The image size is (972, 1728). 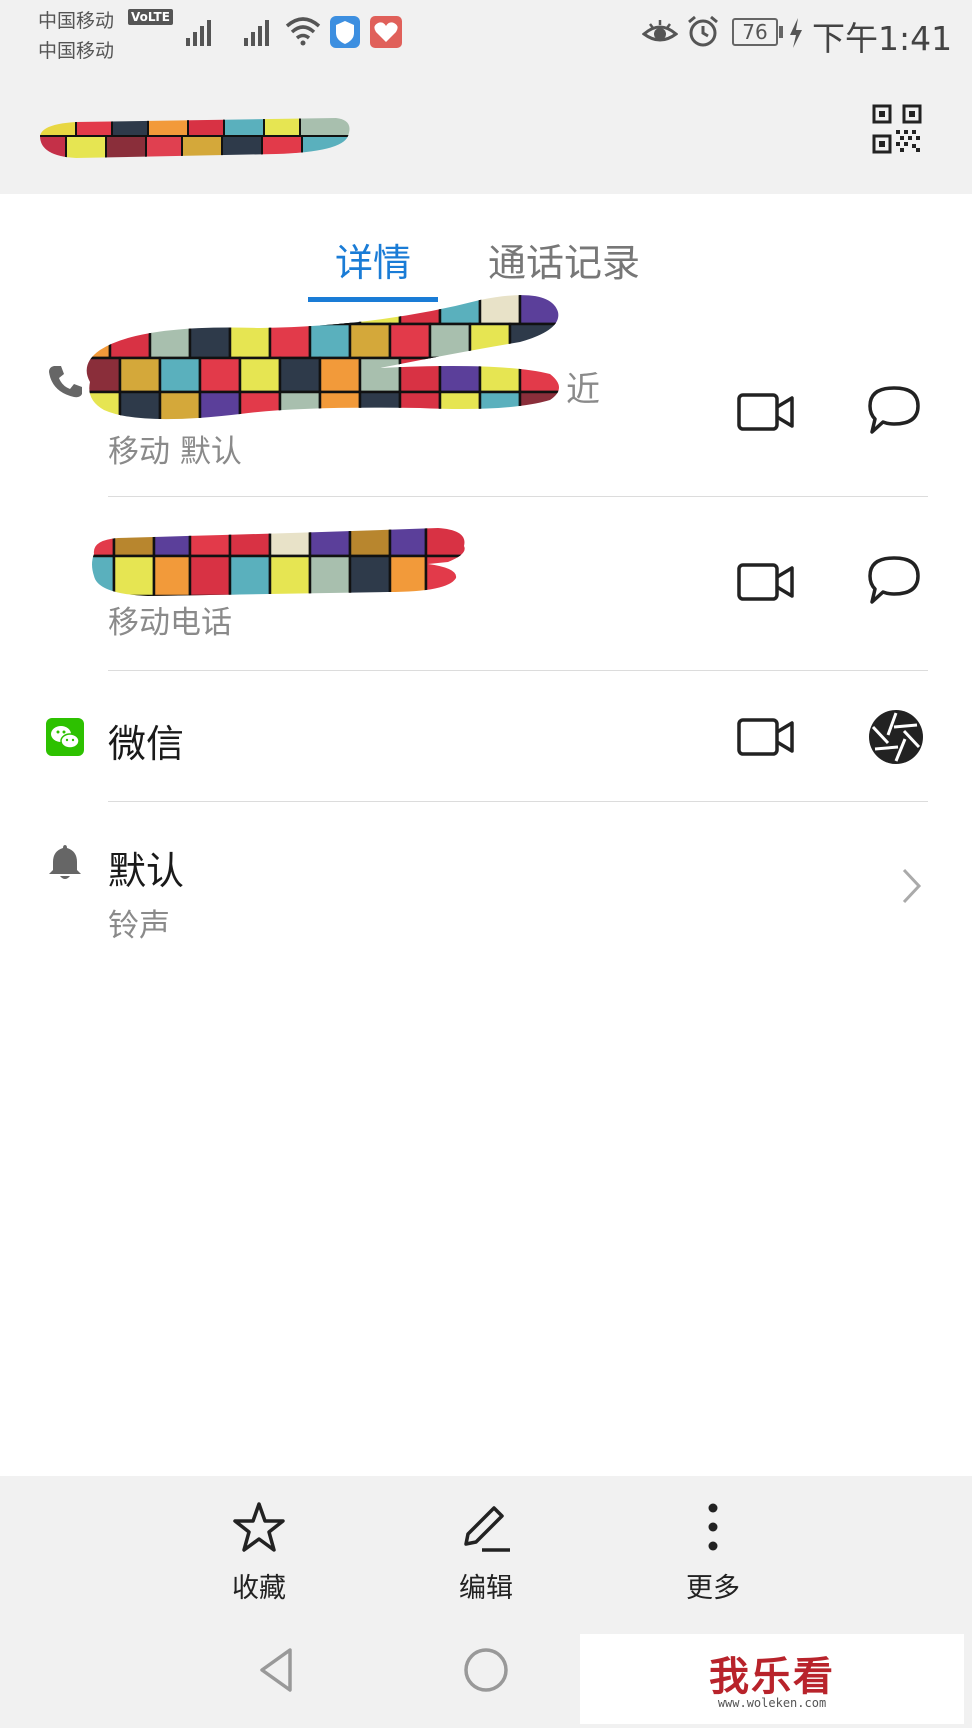 I want to click on tab-details: 详情, so click(x=373, y=259).